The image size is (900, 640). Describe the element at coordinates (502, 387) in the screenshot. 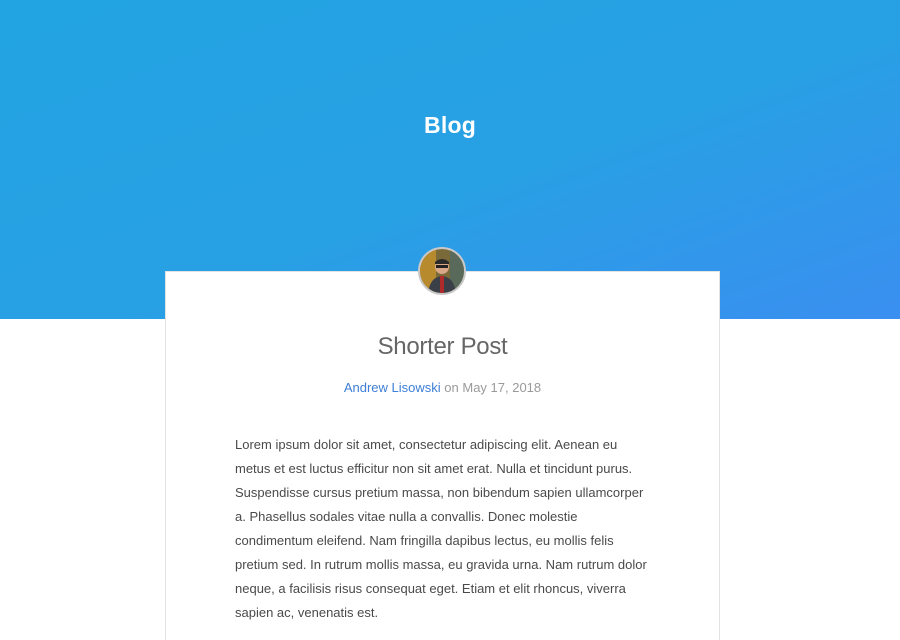

I see `post-date: May 17, 2018` at that location.